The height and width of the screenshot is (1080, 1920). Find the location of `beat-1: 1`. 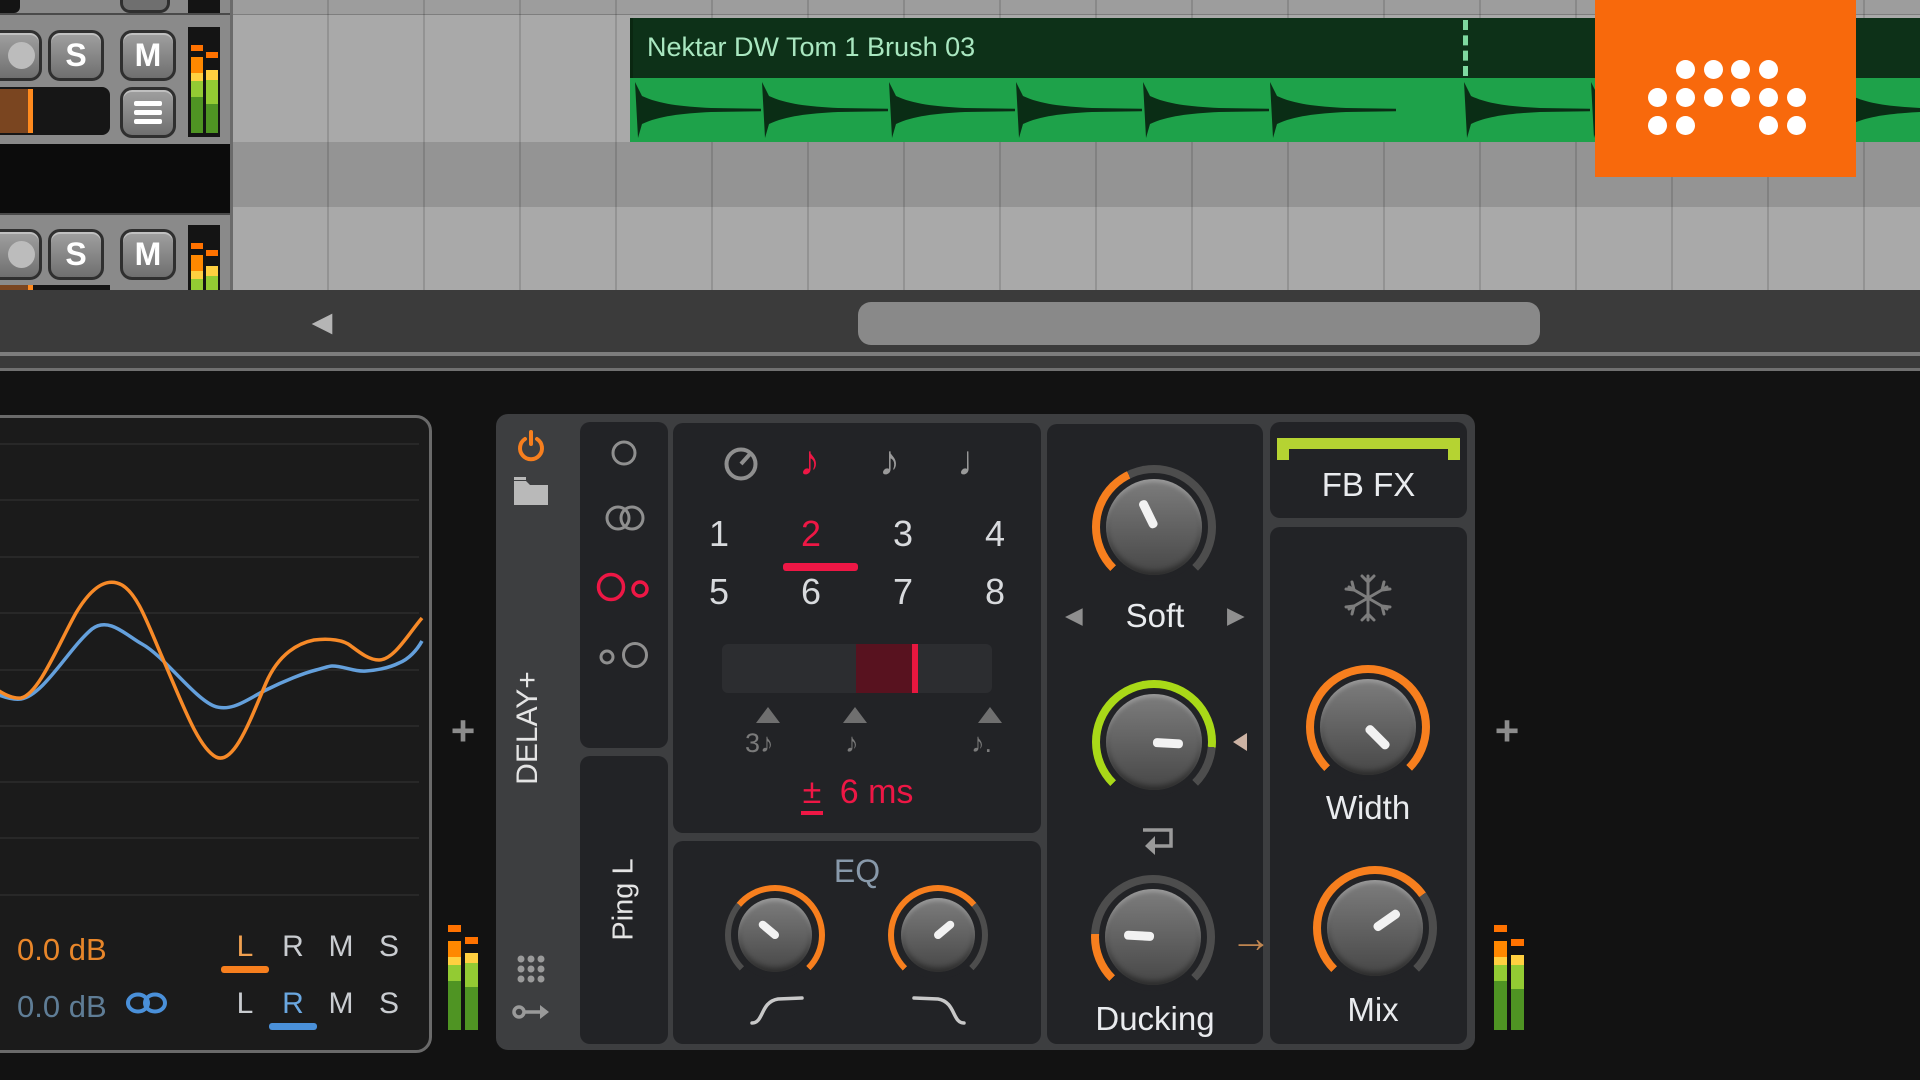

beat-1: 1 is located at coordinates (719, 534).